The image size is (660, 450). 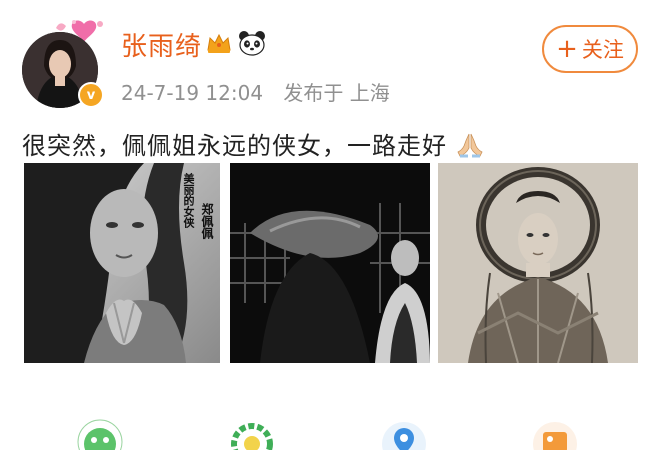 I want to click on green-circle-icon, so click(x=100, y=430).